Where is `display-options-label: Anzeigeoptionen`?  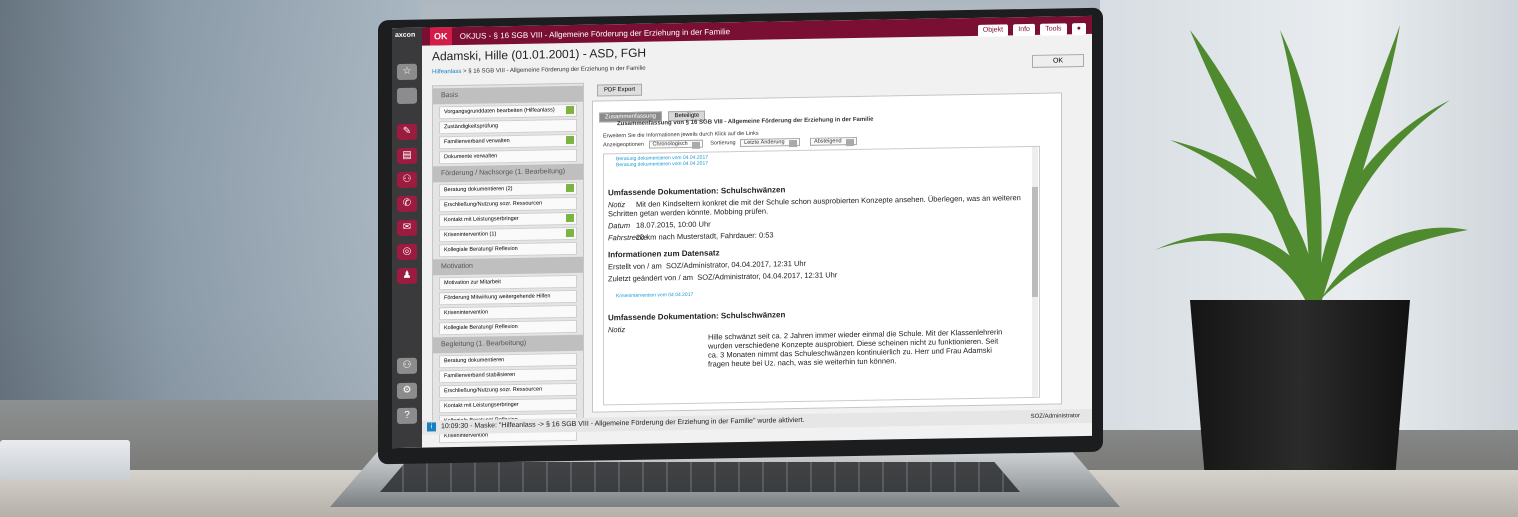
display-options-label: Anzeigeoptionen is located at coordinates (623, 145).